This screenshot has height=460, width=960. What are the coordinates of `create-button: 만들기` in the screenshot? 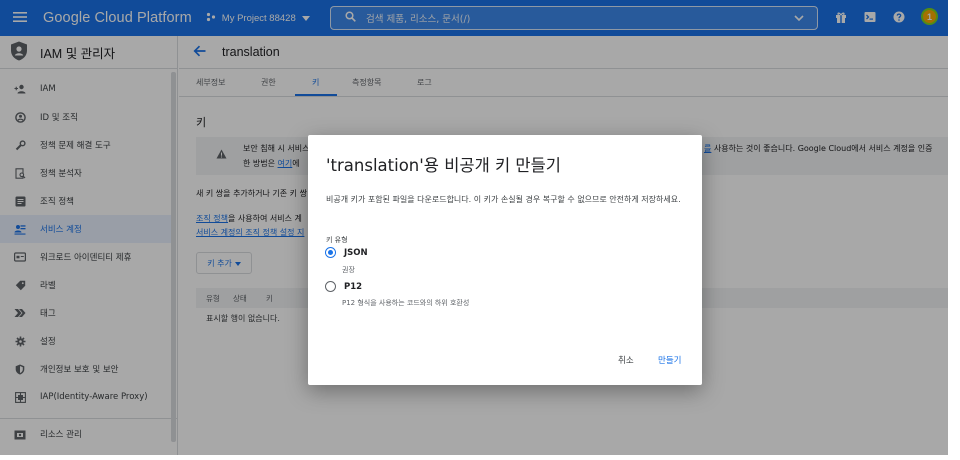 It's located at (669, 360).